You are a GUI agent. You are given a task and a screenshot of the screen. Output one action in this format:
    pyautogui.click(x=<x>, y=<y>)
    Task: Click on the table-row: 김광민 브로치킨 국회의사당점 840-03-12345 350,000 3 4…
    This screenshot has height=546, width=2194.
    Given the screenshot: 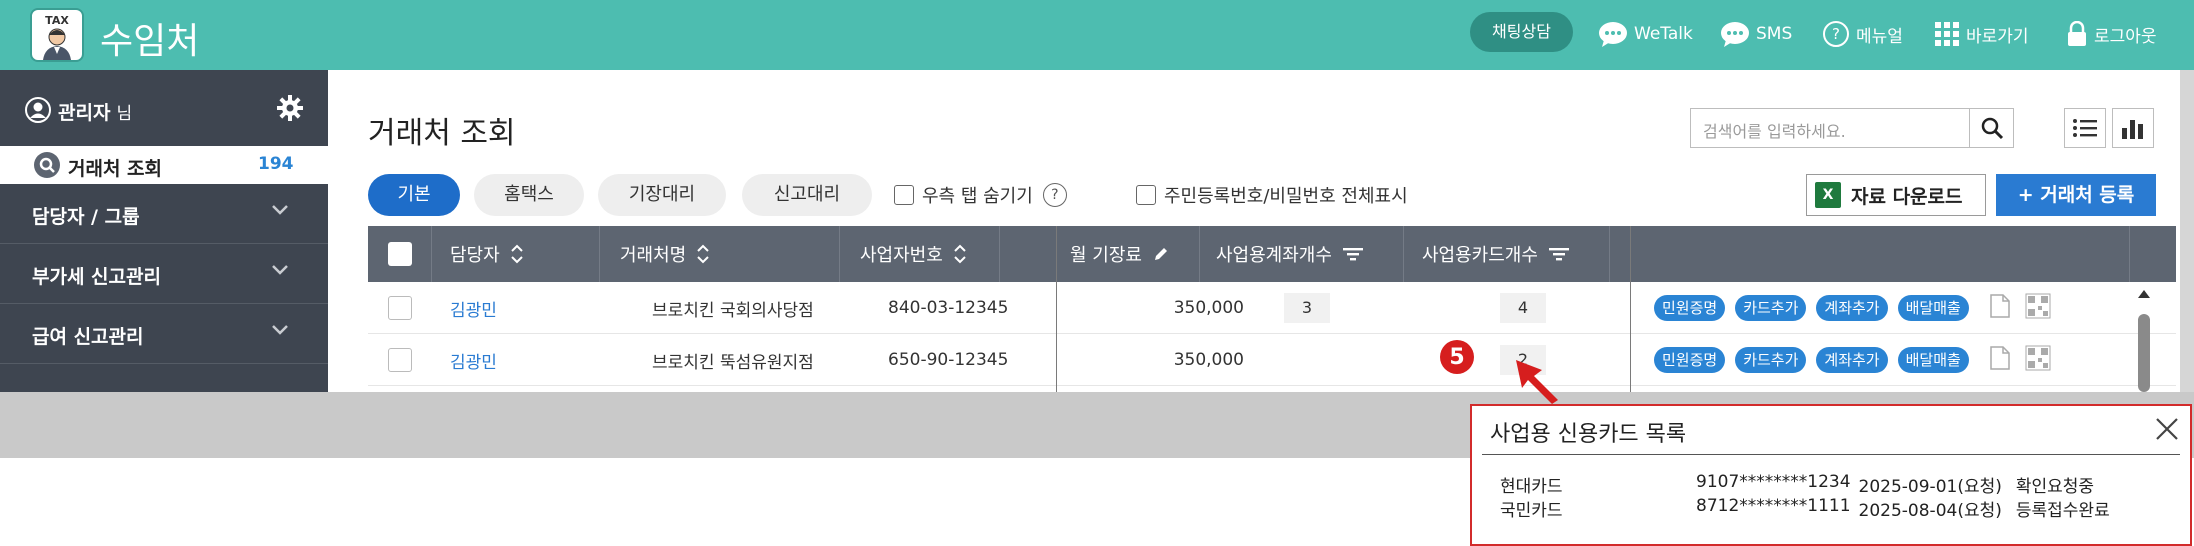 What is the action you would take?
    pyautogui.click(x=1272, y=308)
    